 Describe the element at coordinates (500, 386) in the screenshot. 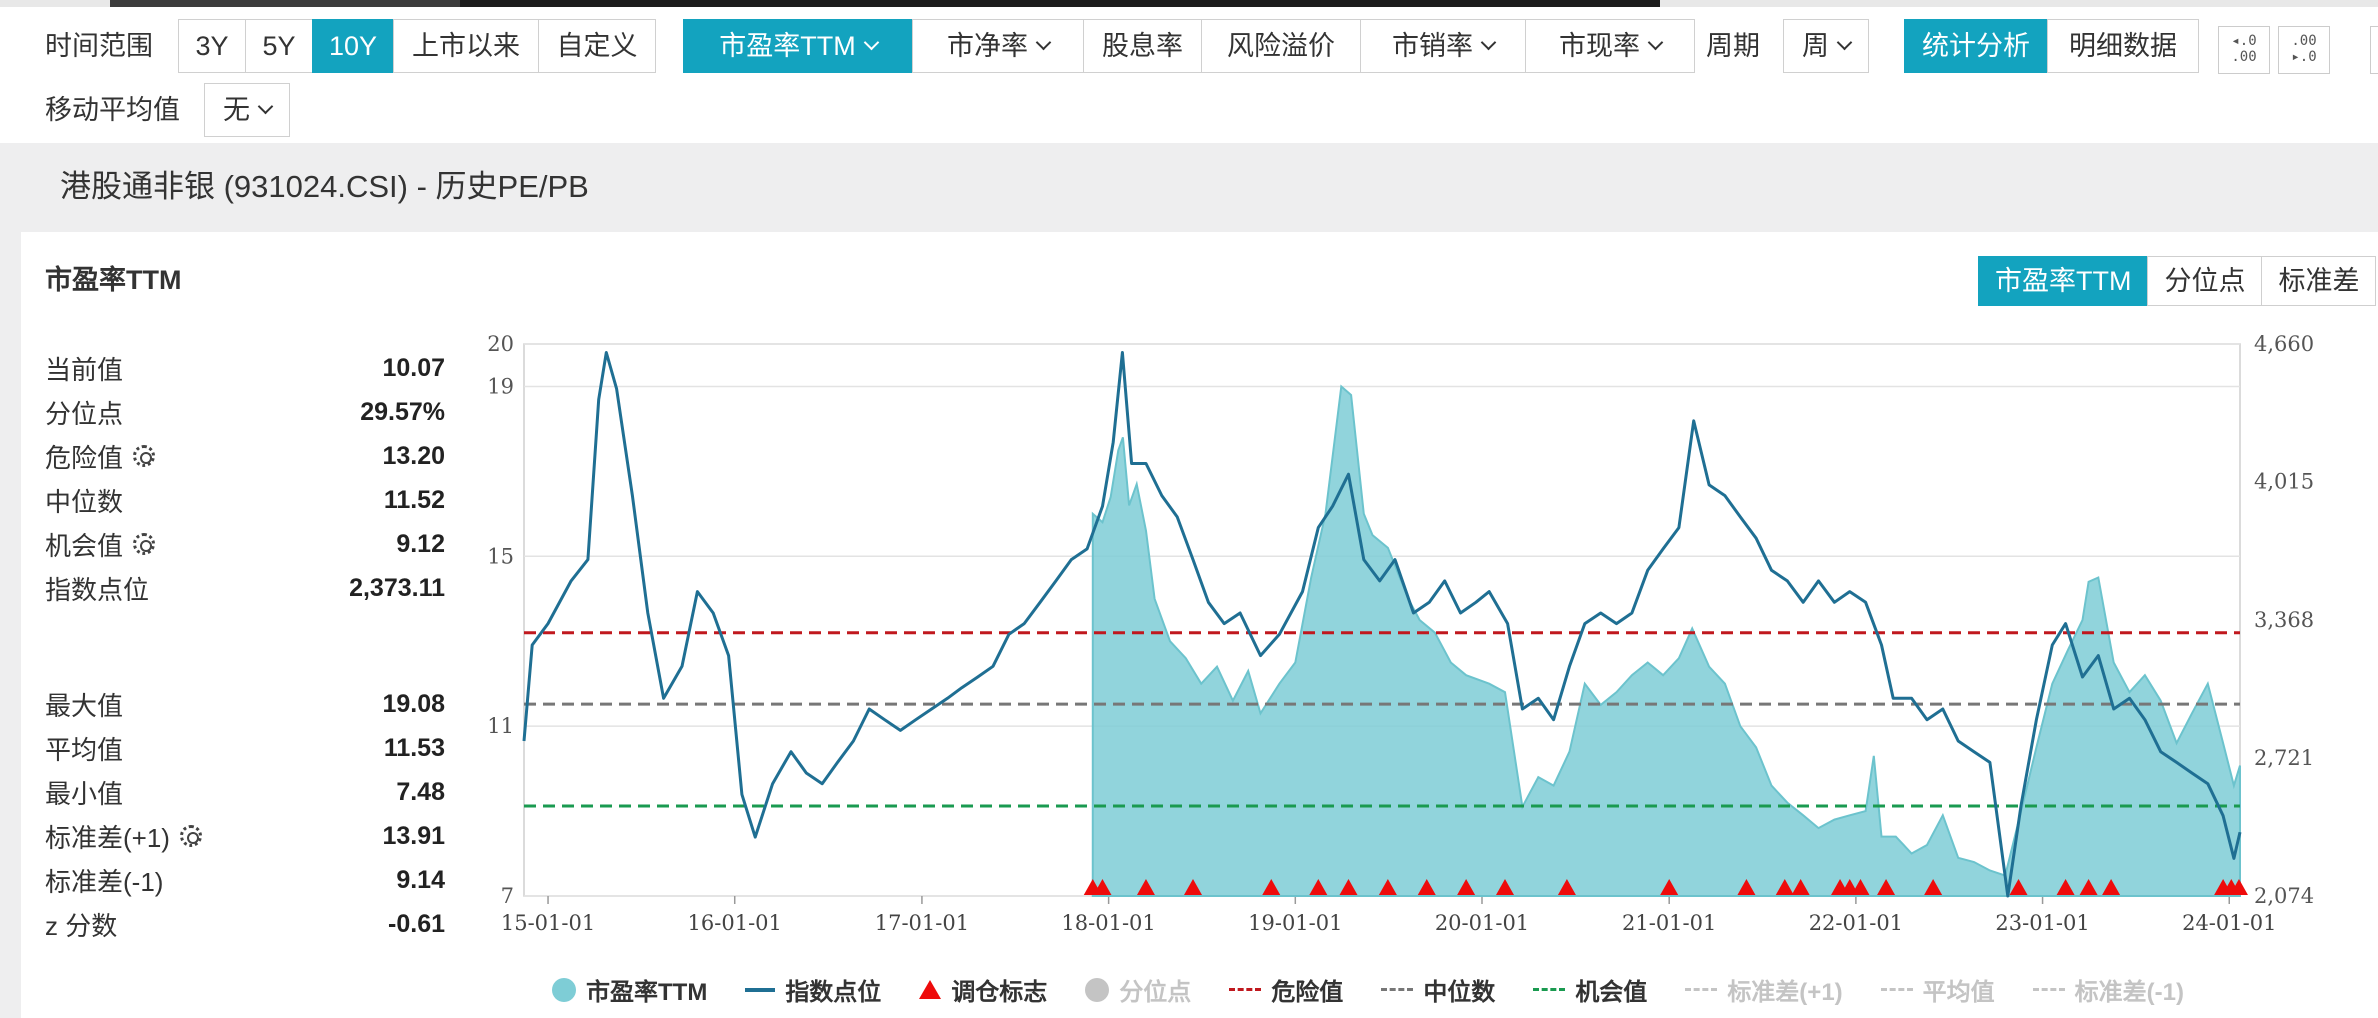

I see `y-left-tick-label: 19` at that location.